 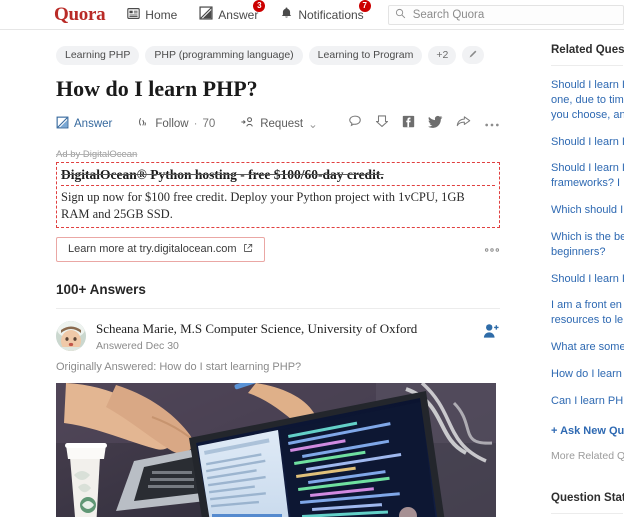 I want to click on pencil-edit-icon, so click(x=473, y=55).